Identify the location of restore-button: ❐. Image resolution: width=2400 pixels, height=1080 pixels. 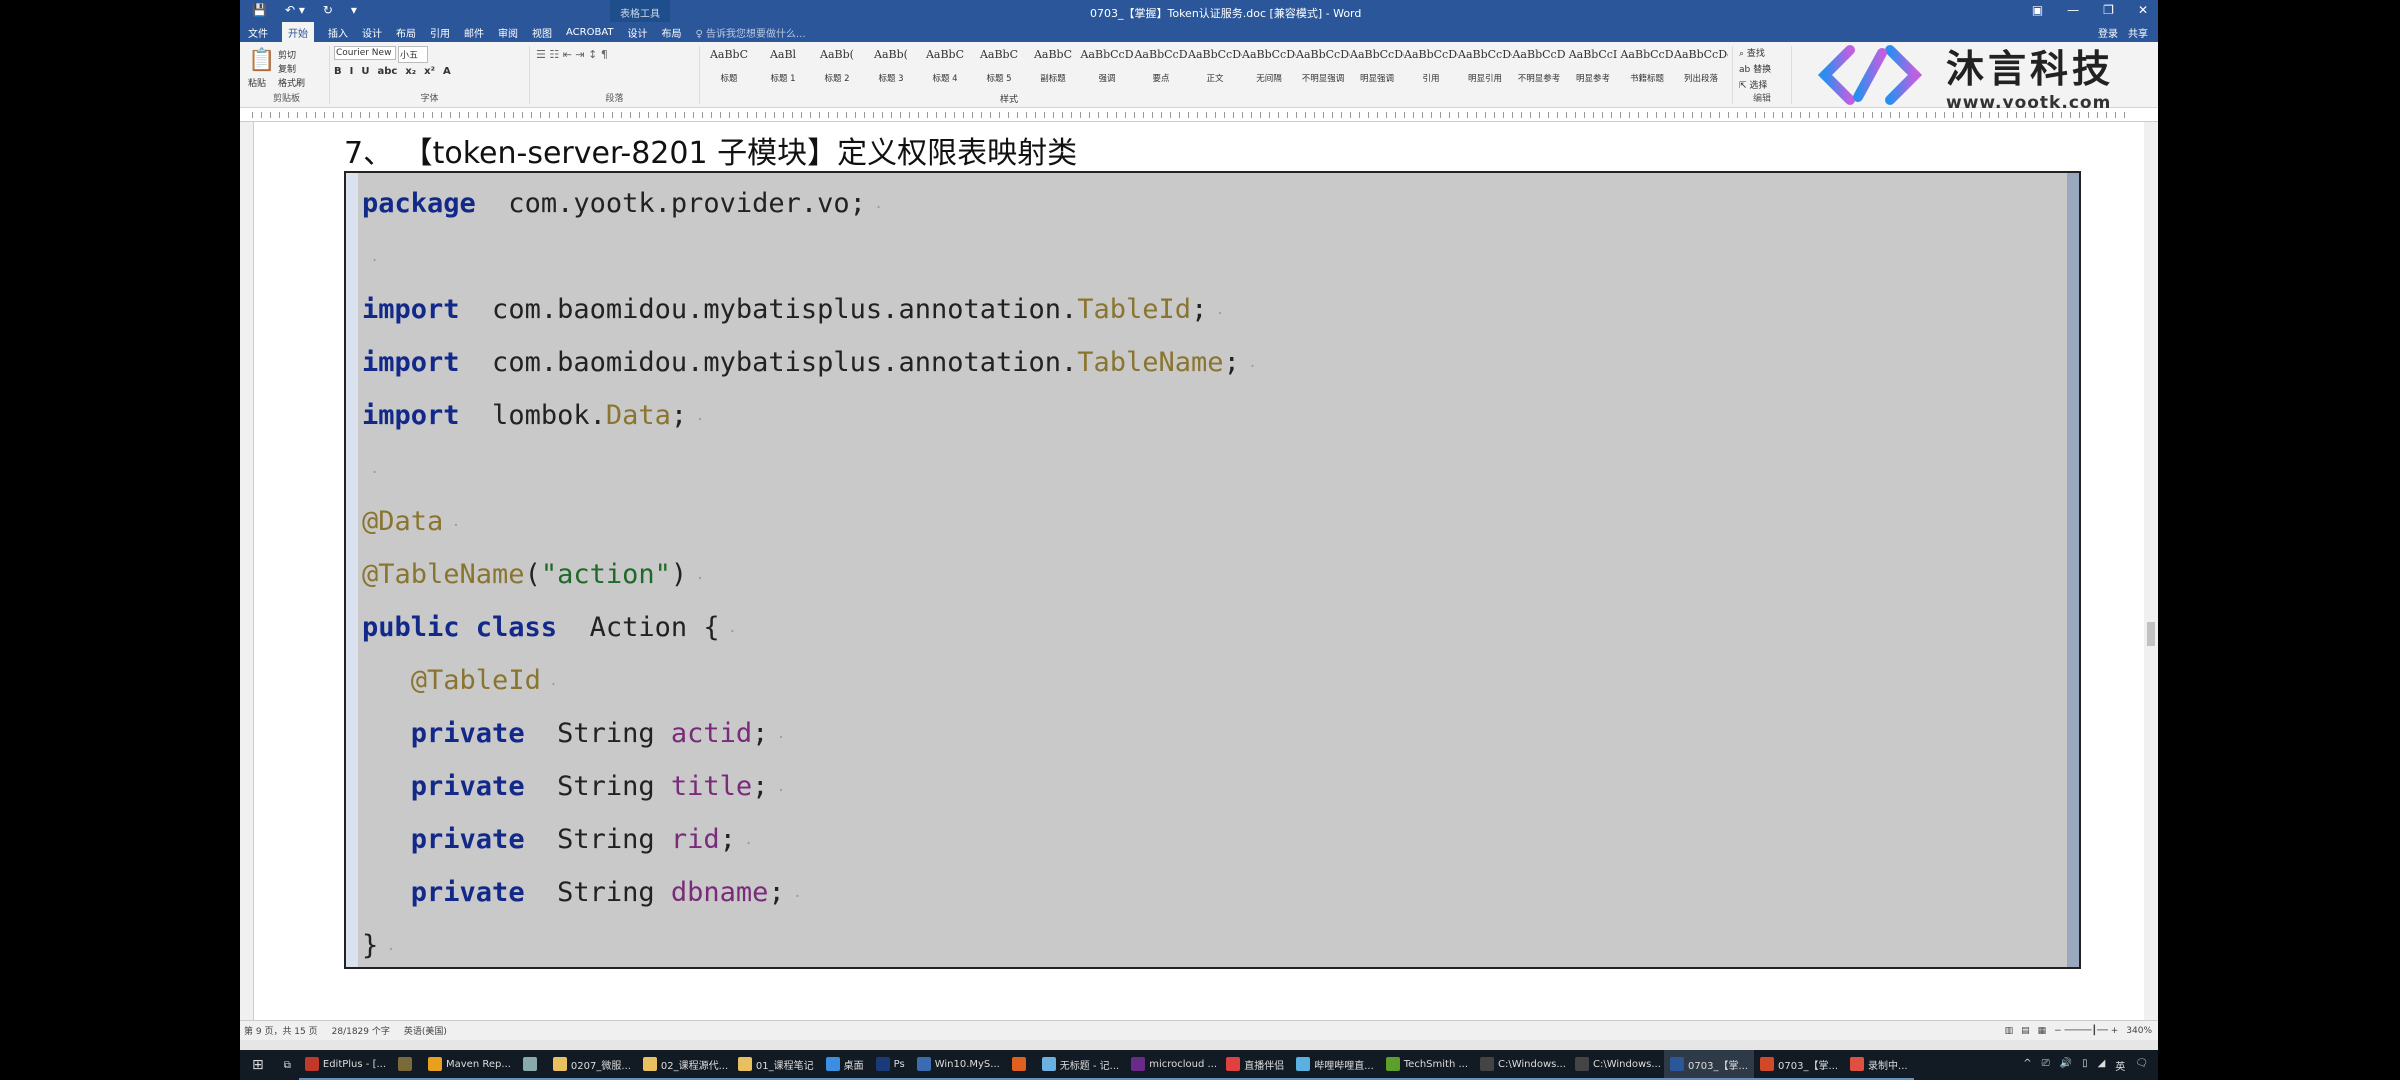
(2108, 10).